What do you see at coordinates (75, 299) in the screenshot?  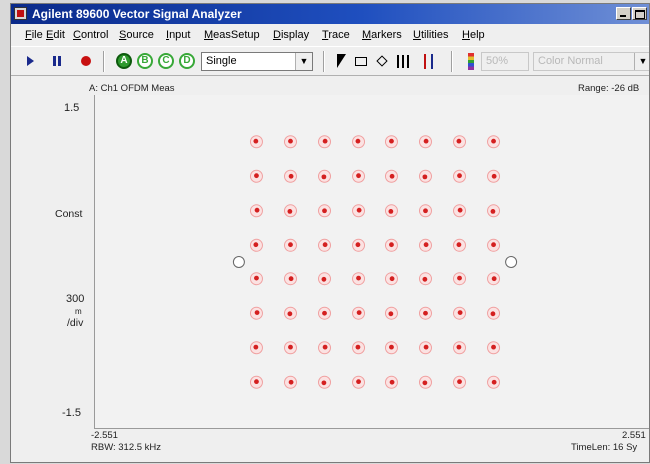 I see `y-scale-value: 300` at bounding box center [75, 299].